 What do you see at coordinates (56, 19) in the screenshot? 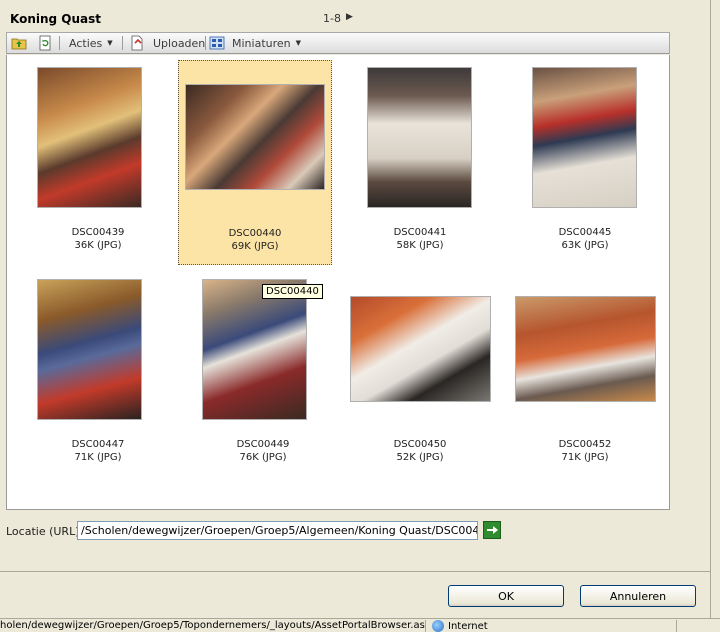
I see `library-title: Koning Quast` at bounding box center [56, 19].